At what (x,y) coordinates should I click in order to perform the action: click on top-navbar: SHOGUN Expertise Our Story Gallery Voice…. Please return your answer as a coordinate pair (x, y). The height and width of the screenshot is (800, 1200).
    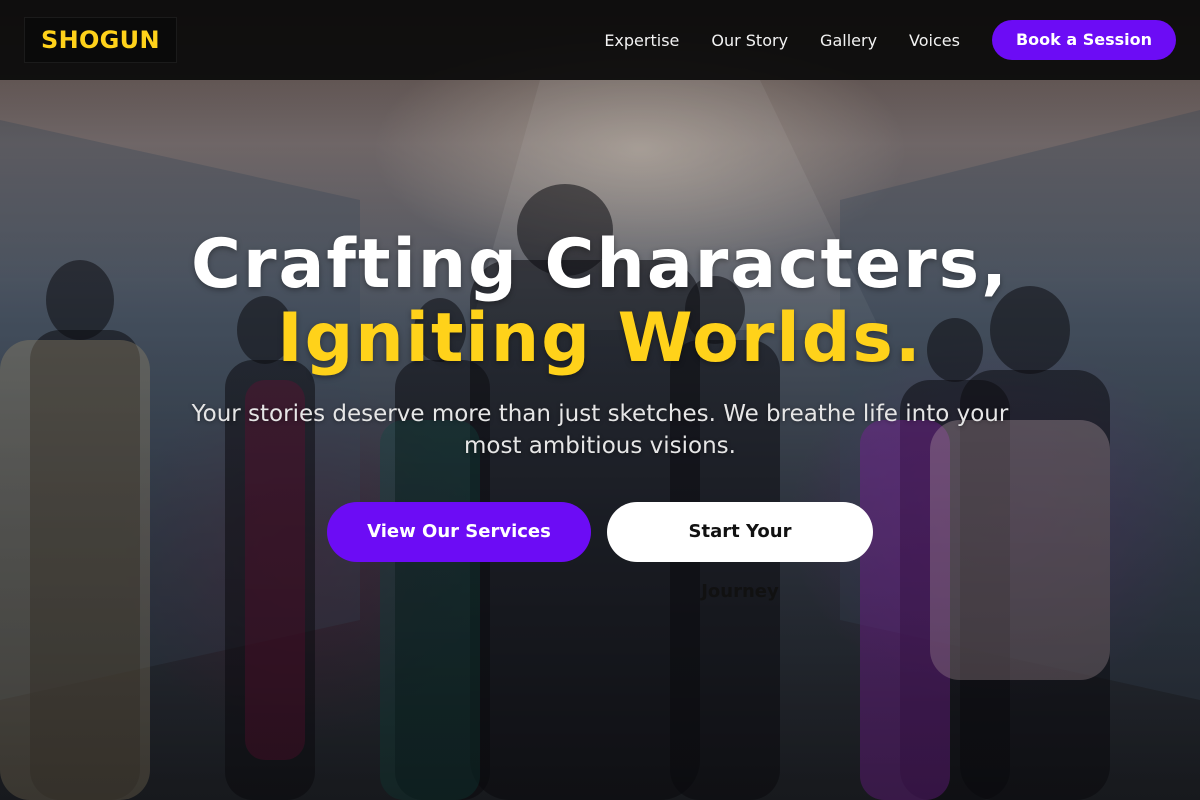
    Looking at the image, I should click on (600, 40).